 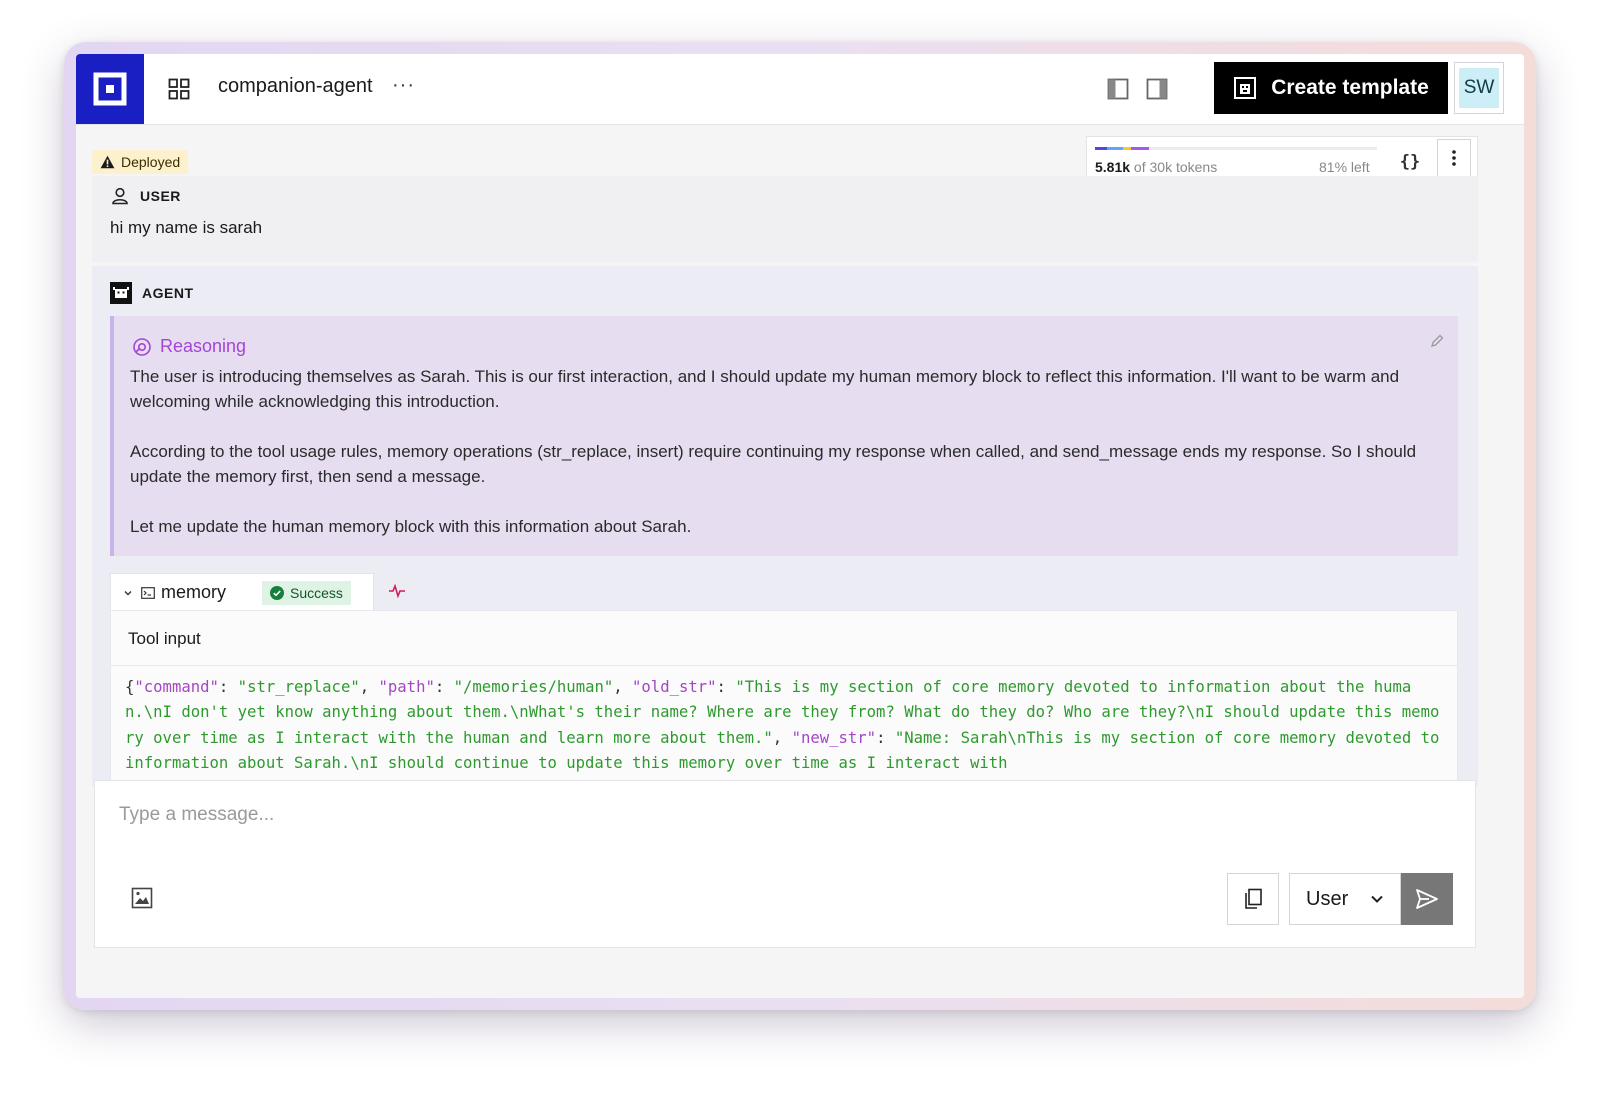 What do you see at coordinates (1174, 167) in the screenshot?
I see `token-total: of 30k tokens` at bounding box center [1174, 167].